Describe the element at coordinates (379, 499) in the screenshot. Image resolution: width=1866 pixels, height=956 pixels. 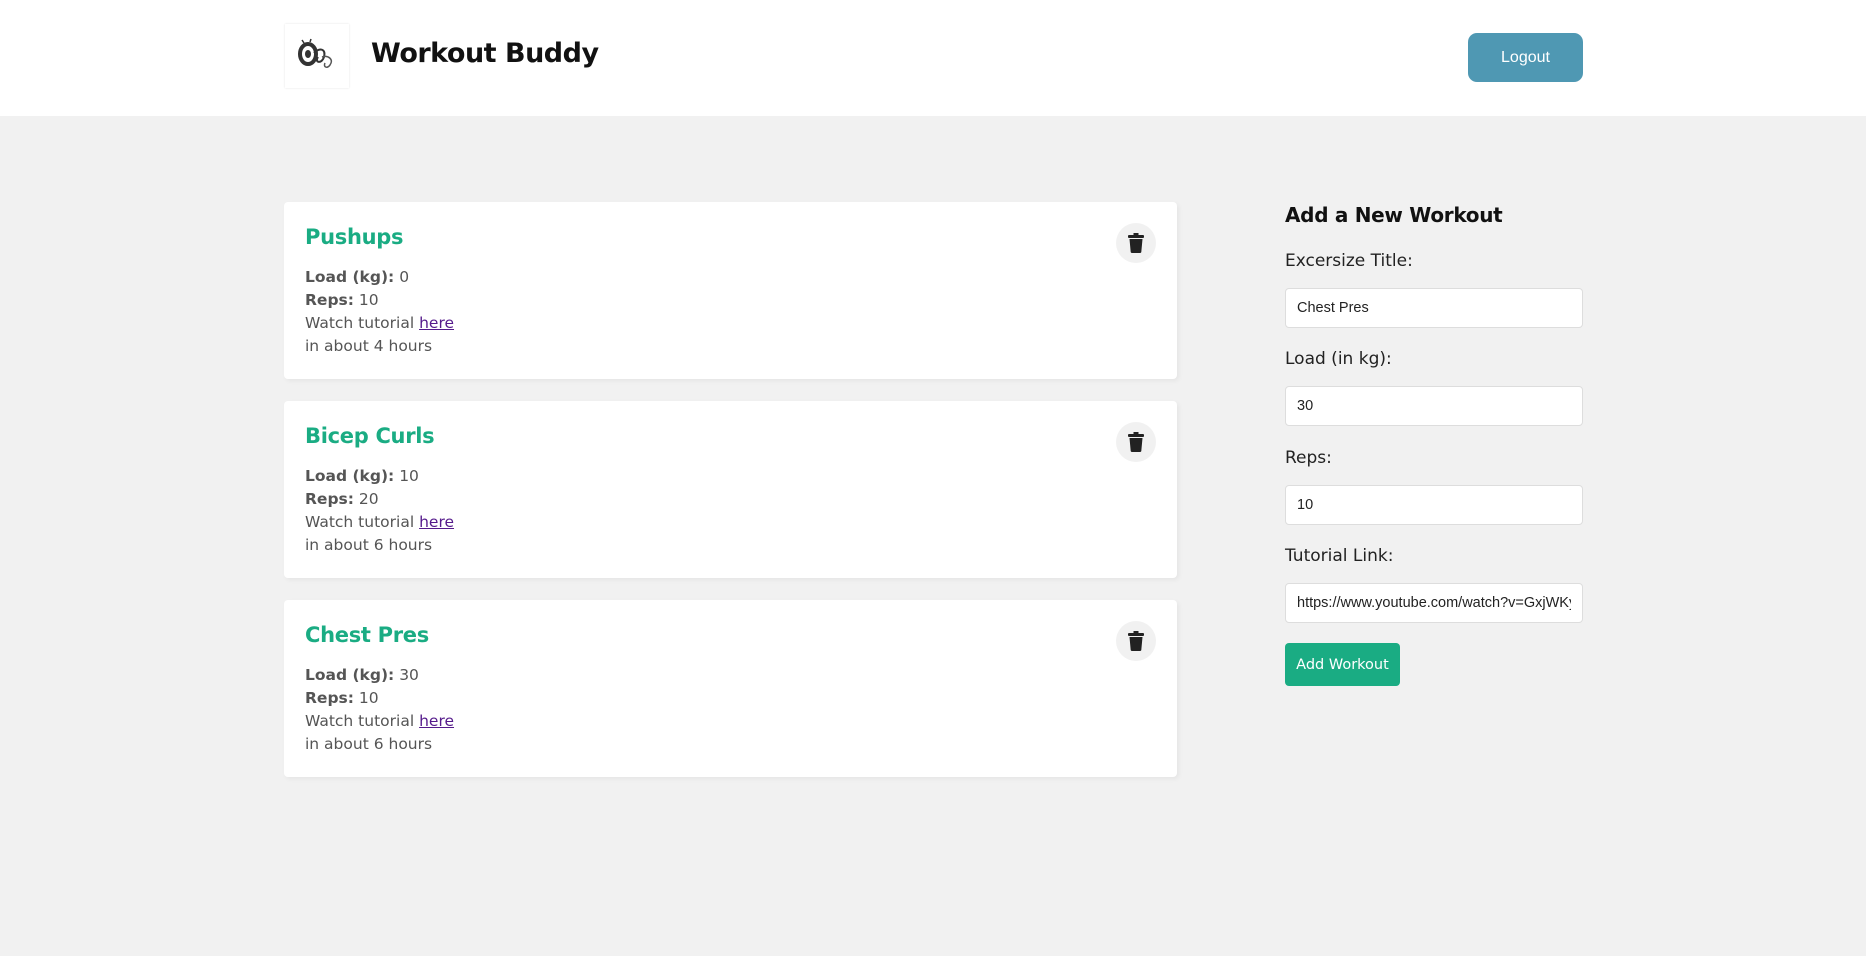
I see `reps-line: Reps: 20` at that location.